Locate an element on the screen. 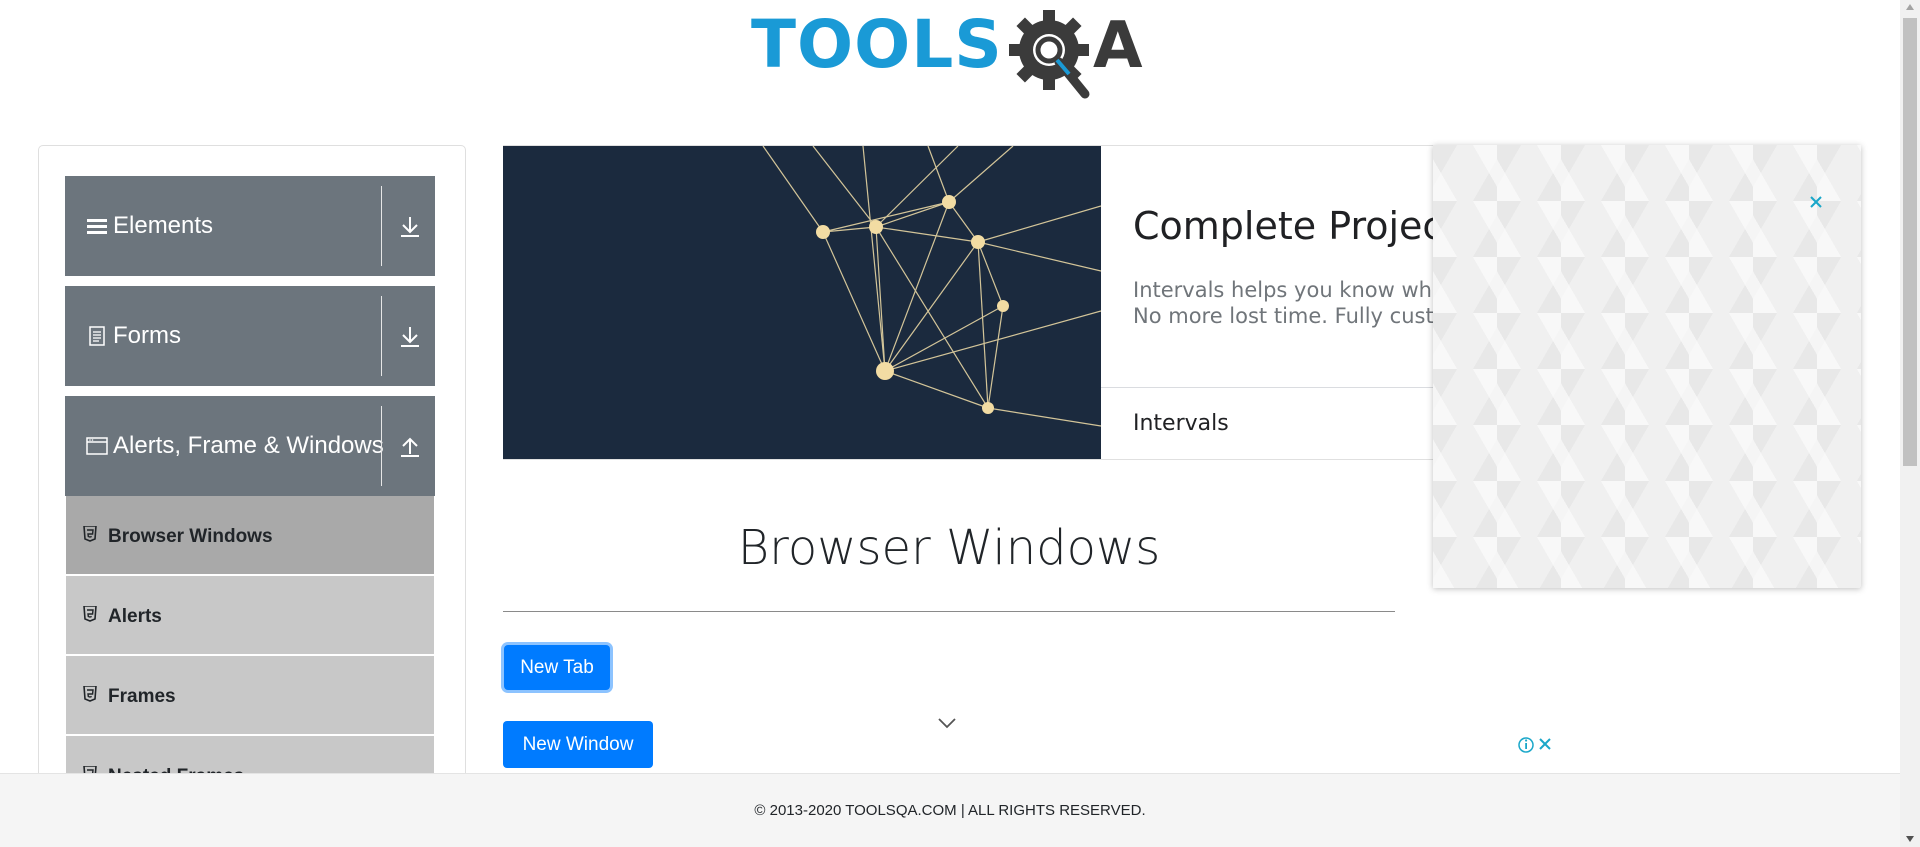 This screenshot has height=847, width=1920. banner-description-line1: Intervals helps you know wher is located at coordinates (1293, 290).